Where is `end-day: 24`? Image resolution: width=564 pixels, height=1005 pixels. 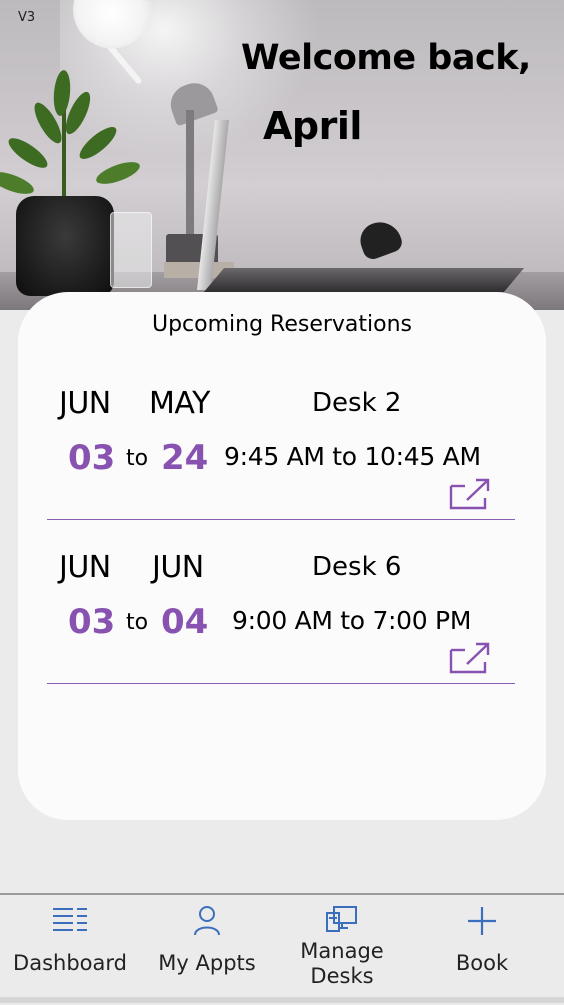 end-day: 24 is located at coordinates (185, 458).